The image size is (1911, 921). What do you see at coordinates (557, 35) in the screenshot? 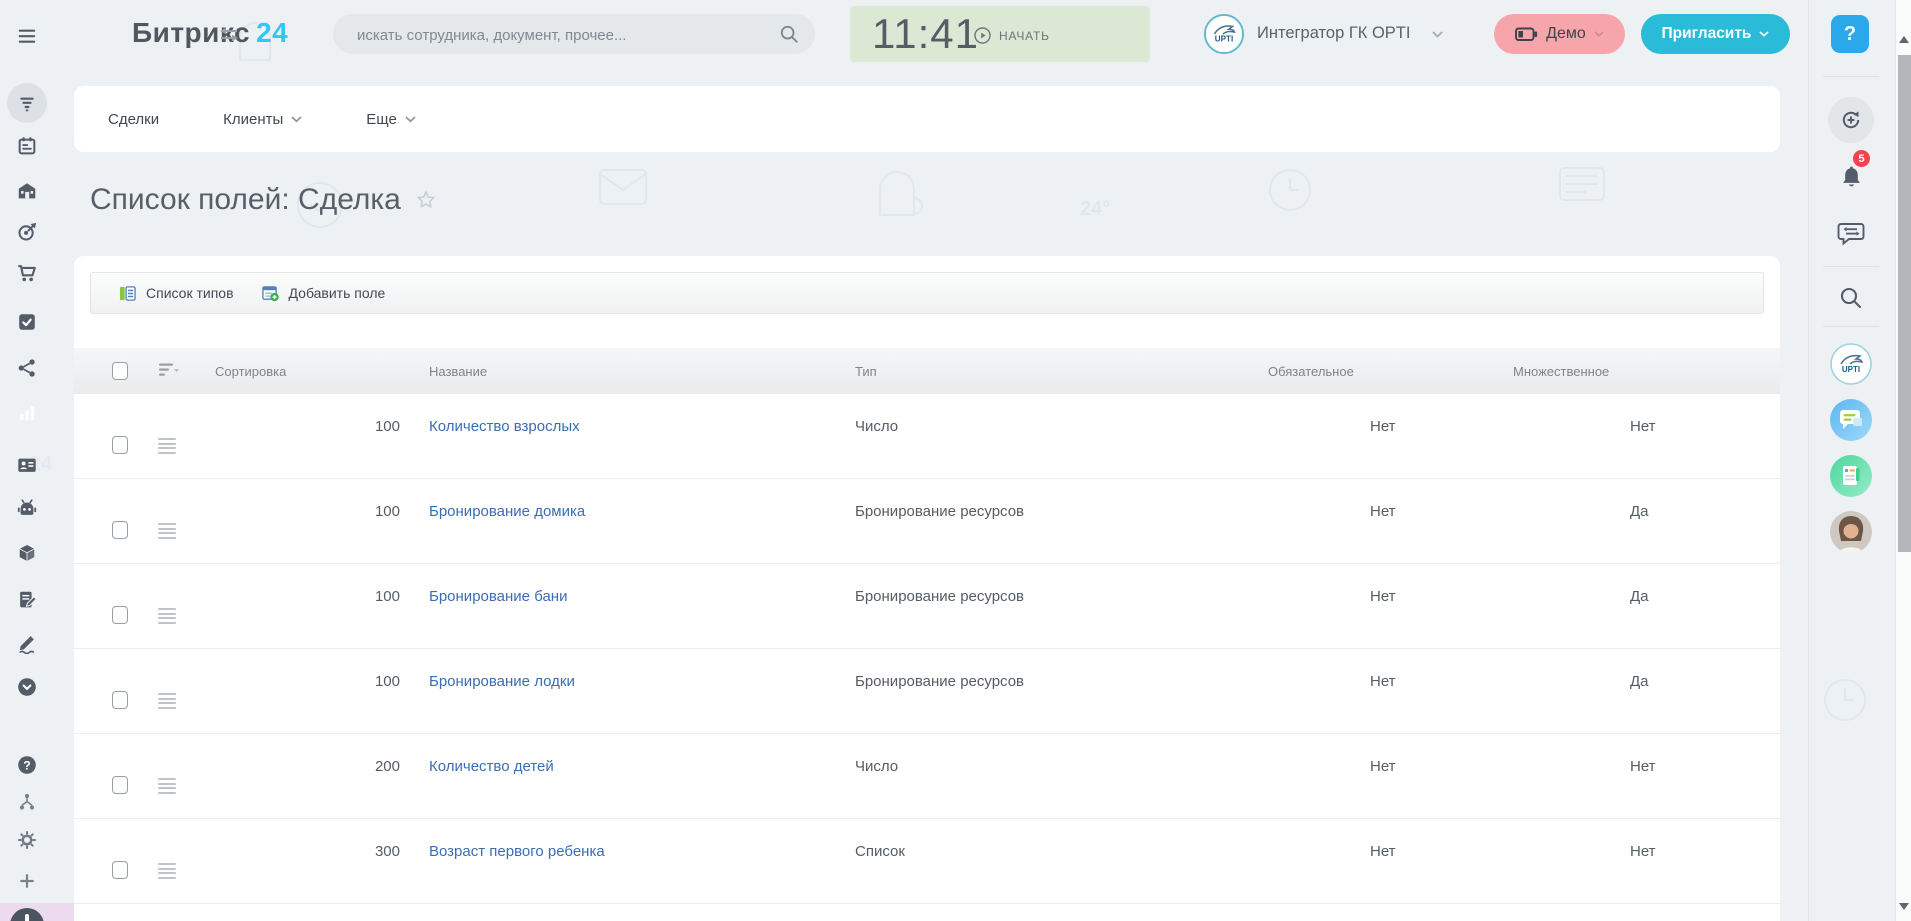
I see `search-input` at bounding box center [557, 35].